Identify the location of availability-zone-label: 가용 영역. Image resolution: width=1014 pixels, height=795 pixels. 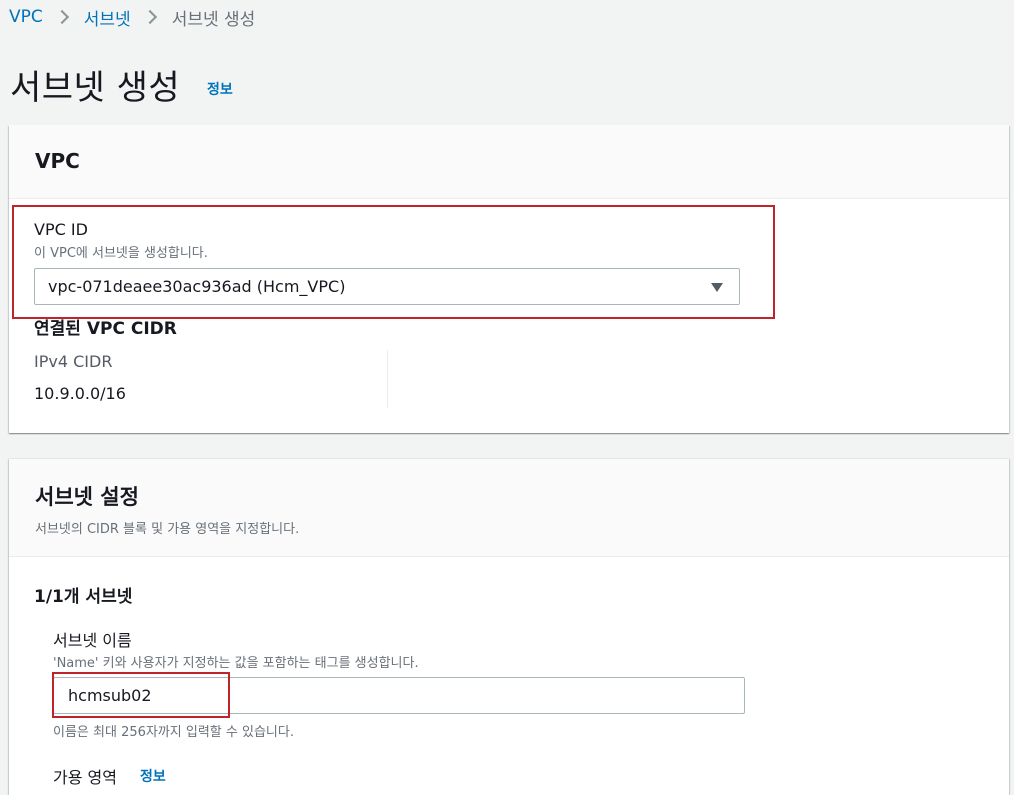
(85, 777).